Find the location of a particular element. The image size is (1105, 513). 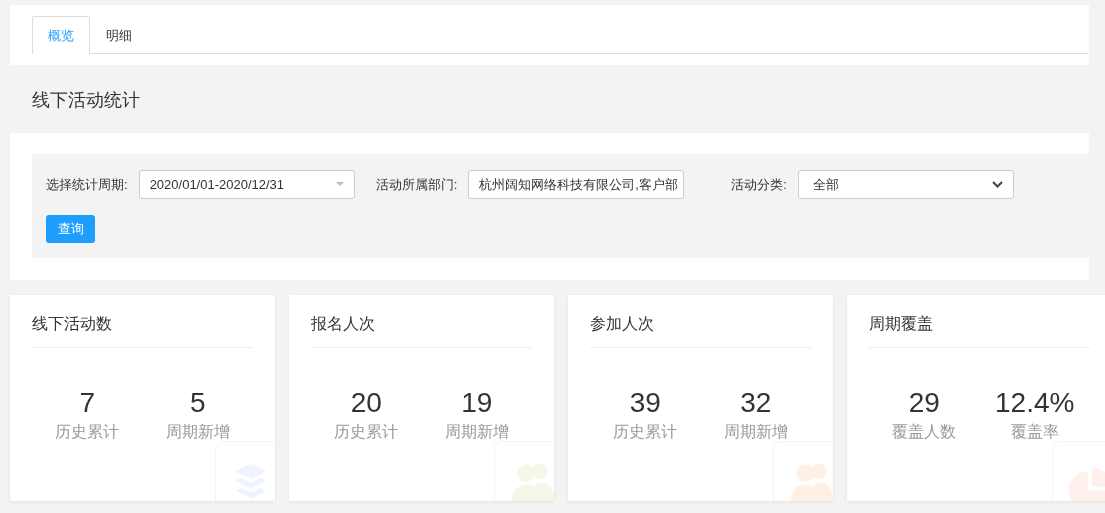

stat-value: 29 is located at coordinates (924, 403).